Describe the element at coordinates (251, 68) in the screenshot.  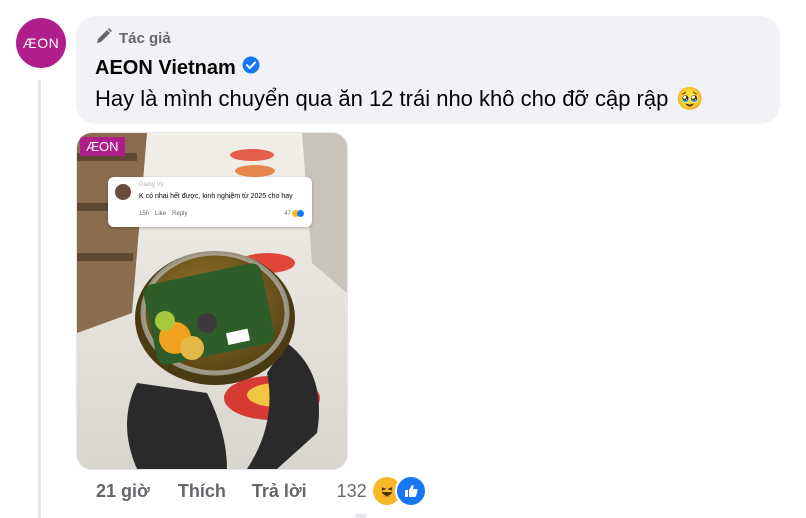
I see `verified-badge-icon` at that location.